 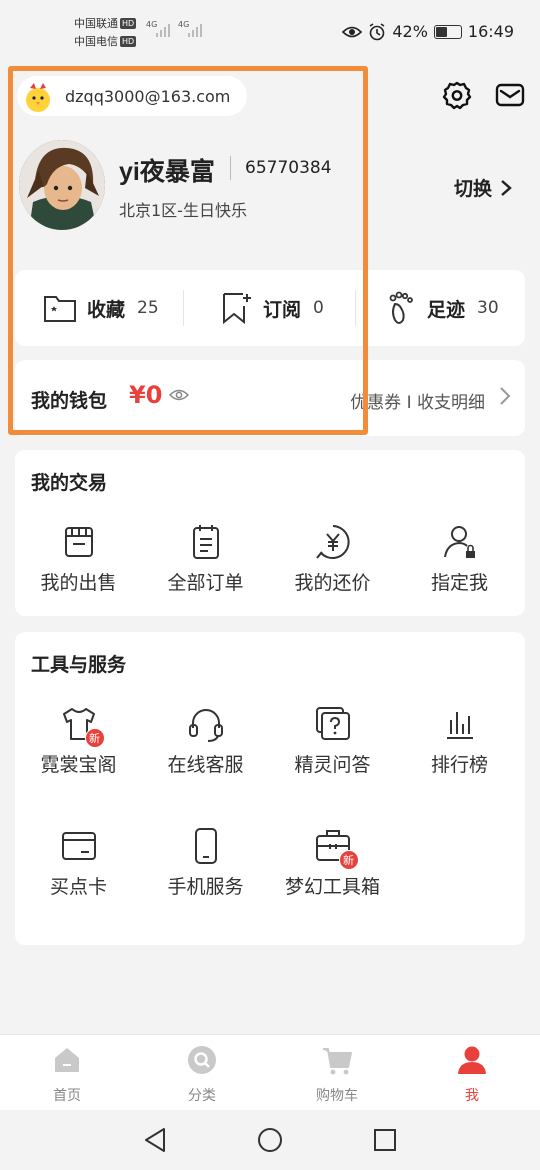 I want to click on toolbox-button: 新 梦幻工具箱, so click(x=332, y=862).